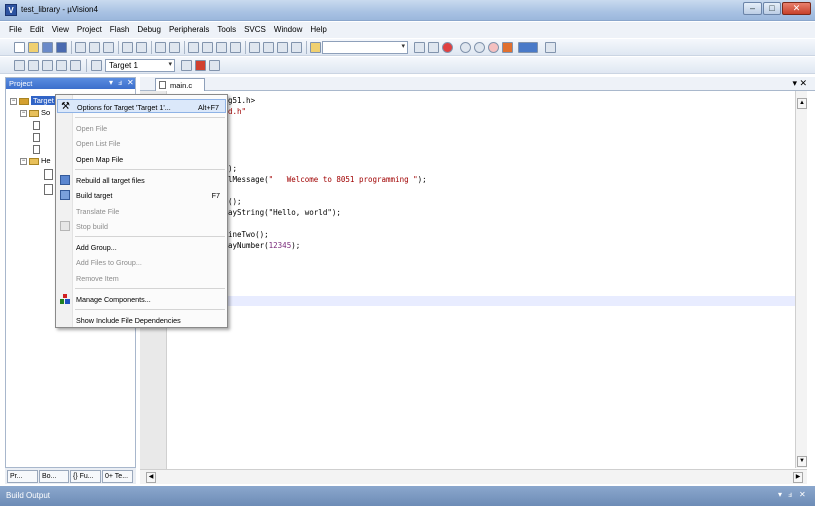 This screenshot has height=506, width=815. What do you see at coordinates (141, 226) in the screenshot?
I see `menu-stop-build: Stop build` at bounding box center [141, 226].